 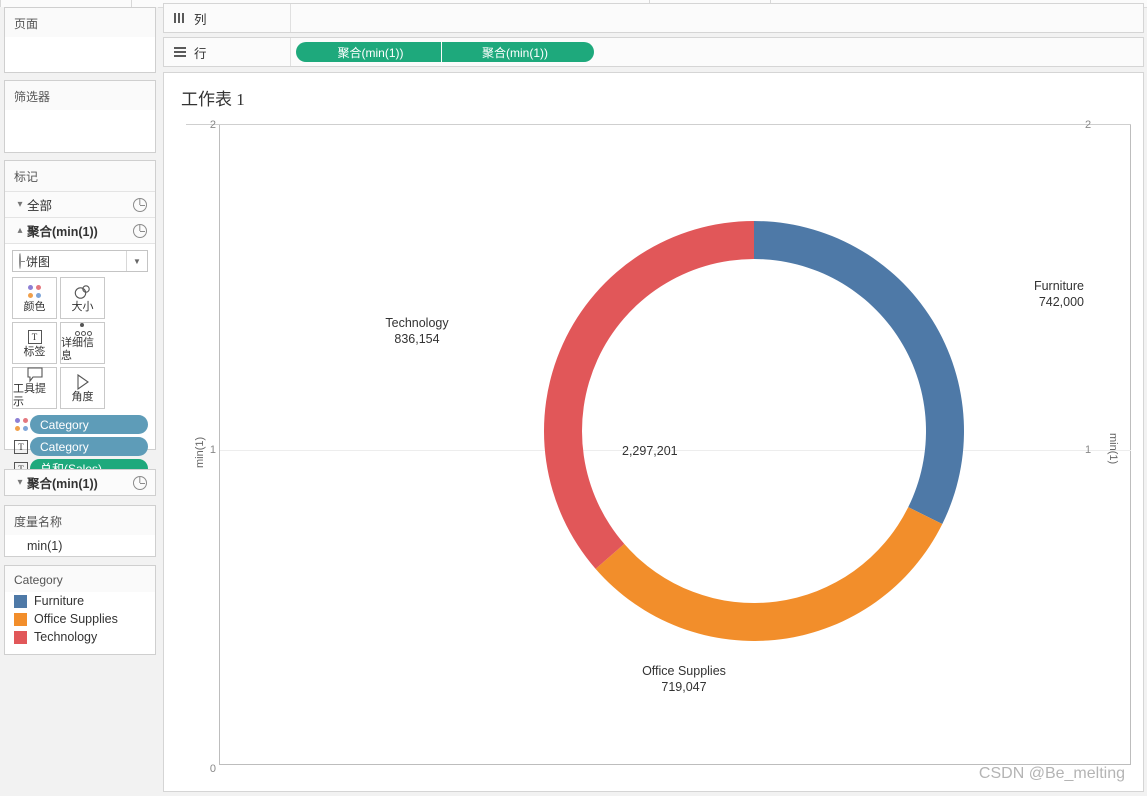 I want to click on left-axis-title: min(1), so click(x=200, y=452).